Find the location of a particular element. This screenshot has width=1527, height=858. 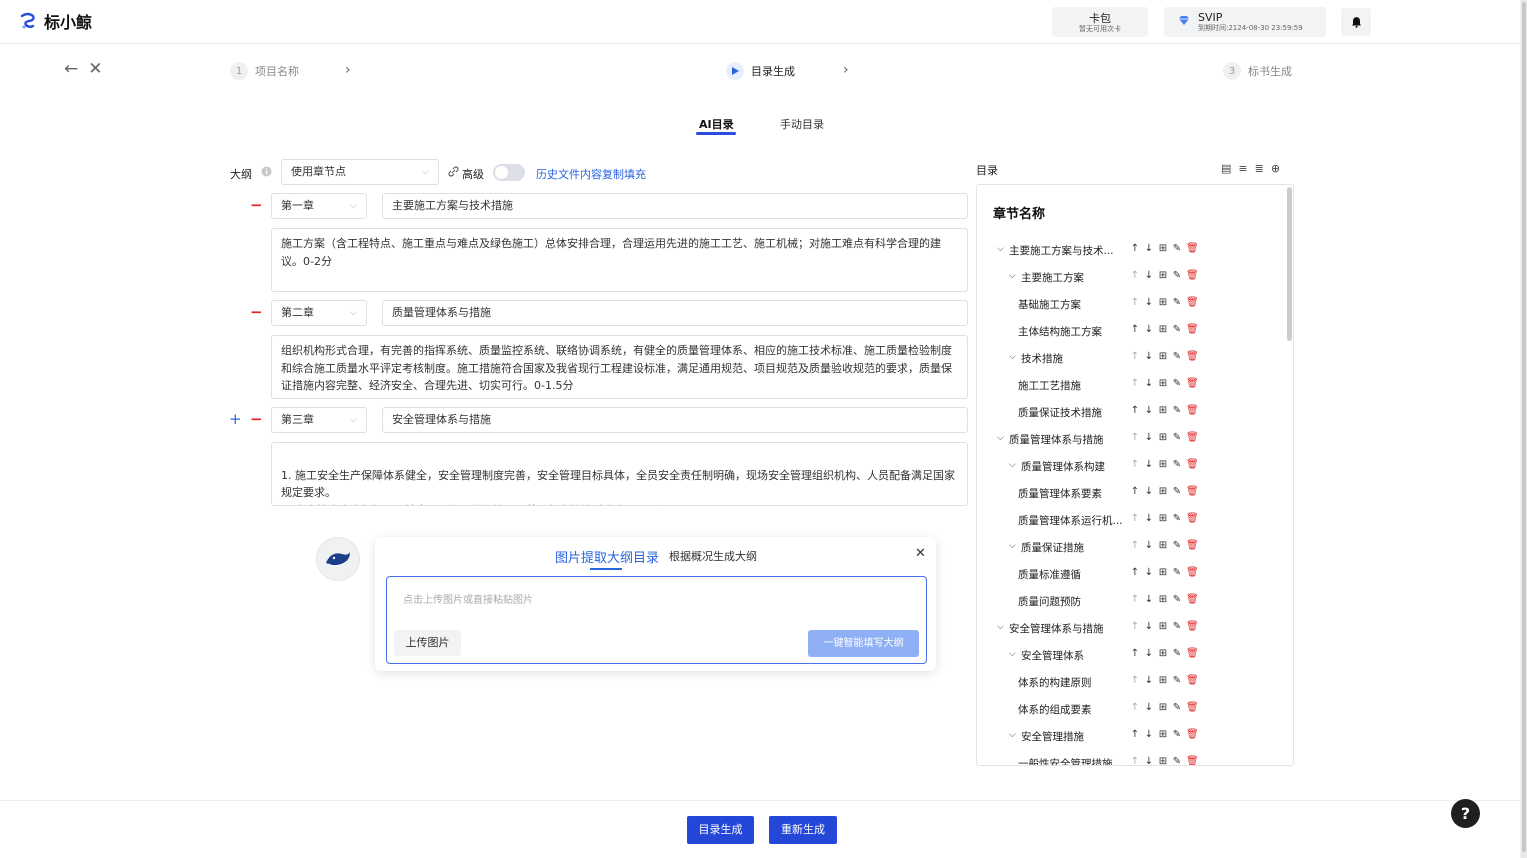

notification-bell-icon is located at coordinates (1356, 22).